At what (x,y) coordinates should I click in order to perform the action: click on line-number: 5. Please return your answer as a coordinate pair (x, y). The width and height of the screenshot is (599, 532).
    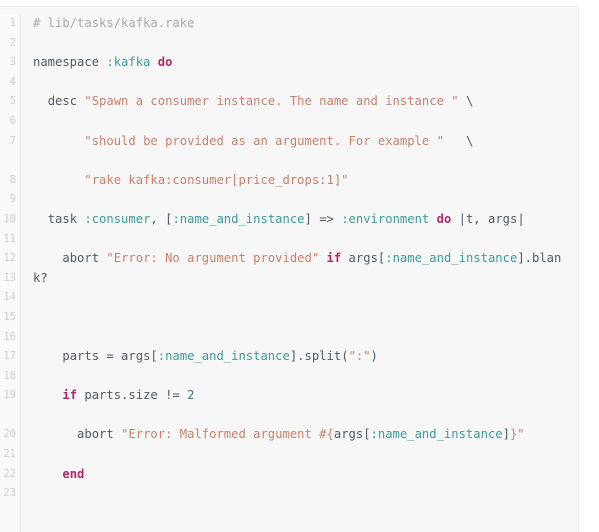
    Looking at the image, I should click on (12, 101).